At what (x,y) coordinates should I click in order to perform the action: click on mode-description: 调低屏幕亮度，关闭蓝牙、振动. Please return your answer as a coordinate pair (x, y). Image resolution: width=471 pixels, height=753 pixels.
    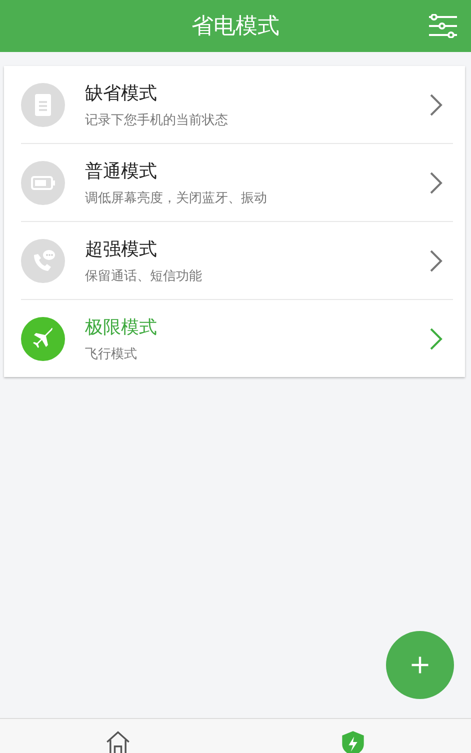
    Looking at the image, I should click on (176, 198).